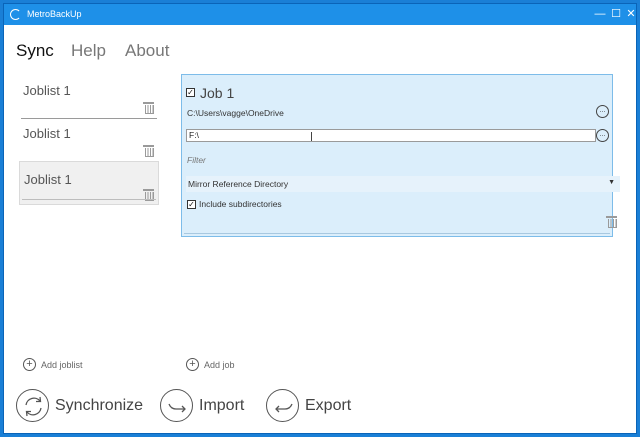 Image resolution: width=640 pixels, height=437 pixels. I want to click on title-bar: MetroBackUp — ☐ ✕, so click(320, 14).